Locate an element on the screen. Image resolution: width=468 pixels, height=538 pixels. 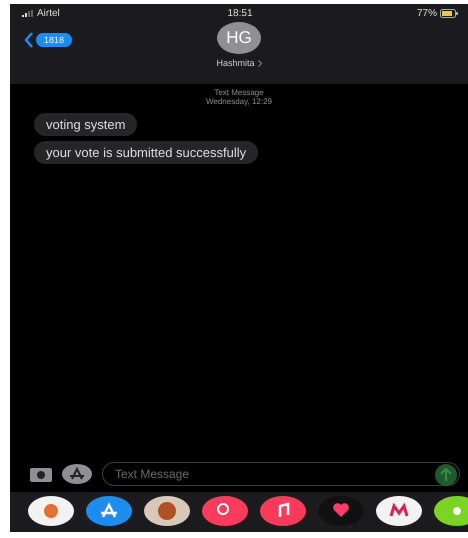
service-label: Text Message is located at coordinates (239, 92).